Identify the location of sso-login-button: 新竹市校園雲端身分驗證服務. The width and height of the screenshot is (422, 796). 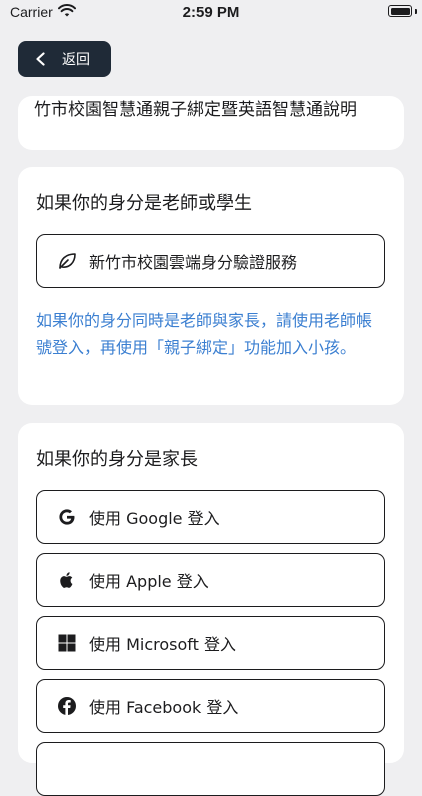
(210, 261).